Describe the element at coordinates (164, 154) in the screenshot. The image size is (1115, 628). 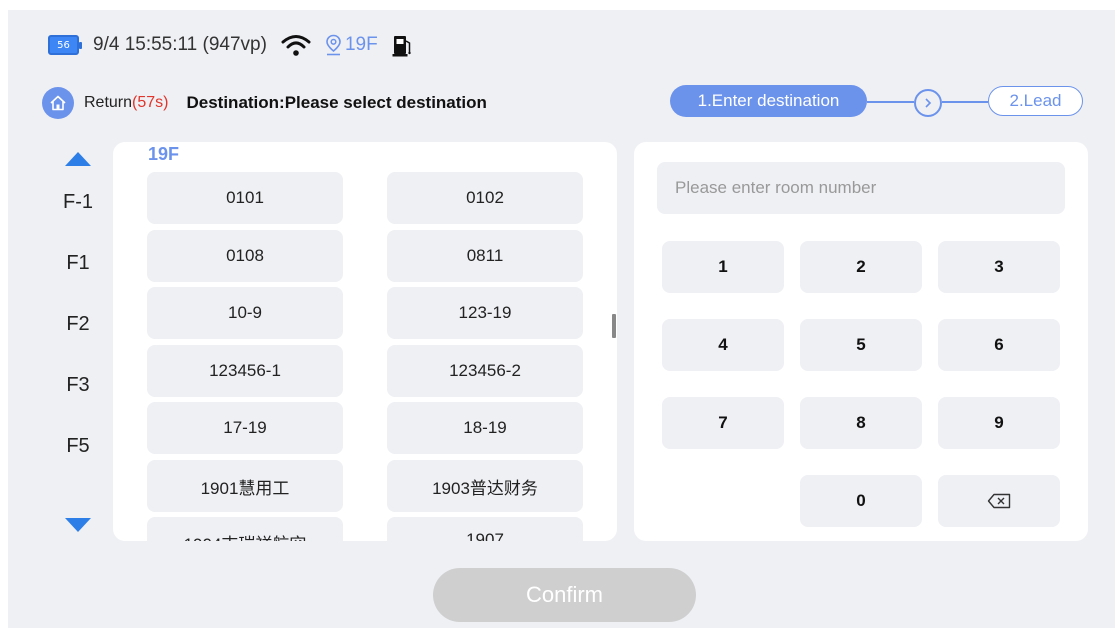
I see `room-list-floor-title: 19F` at that location.